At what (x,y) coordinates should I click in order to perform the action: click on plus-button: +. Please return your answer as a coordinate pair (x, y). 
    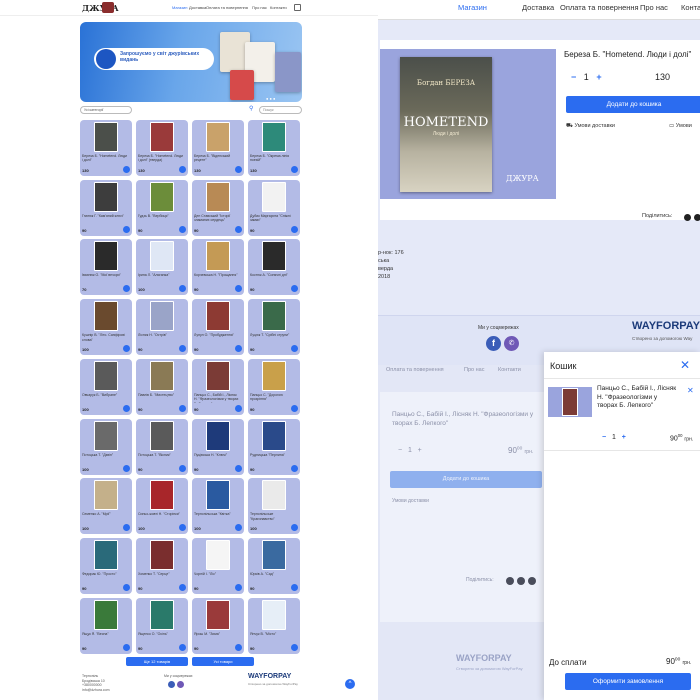
    Looking at the image, I should click on (624, 437).